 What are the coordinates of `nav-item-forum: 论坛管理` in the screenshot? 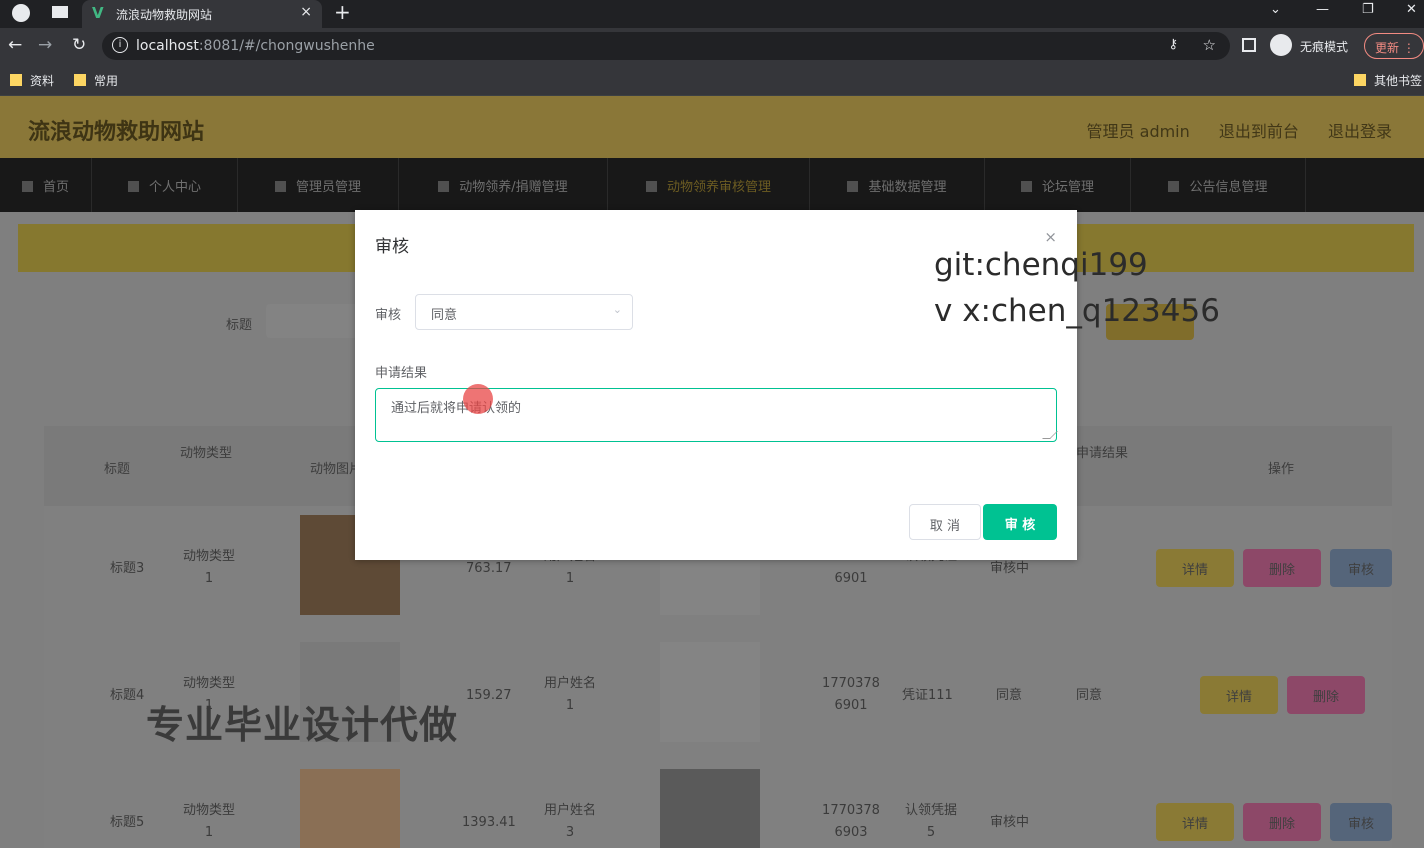 It's located at (1058, 185).